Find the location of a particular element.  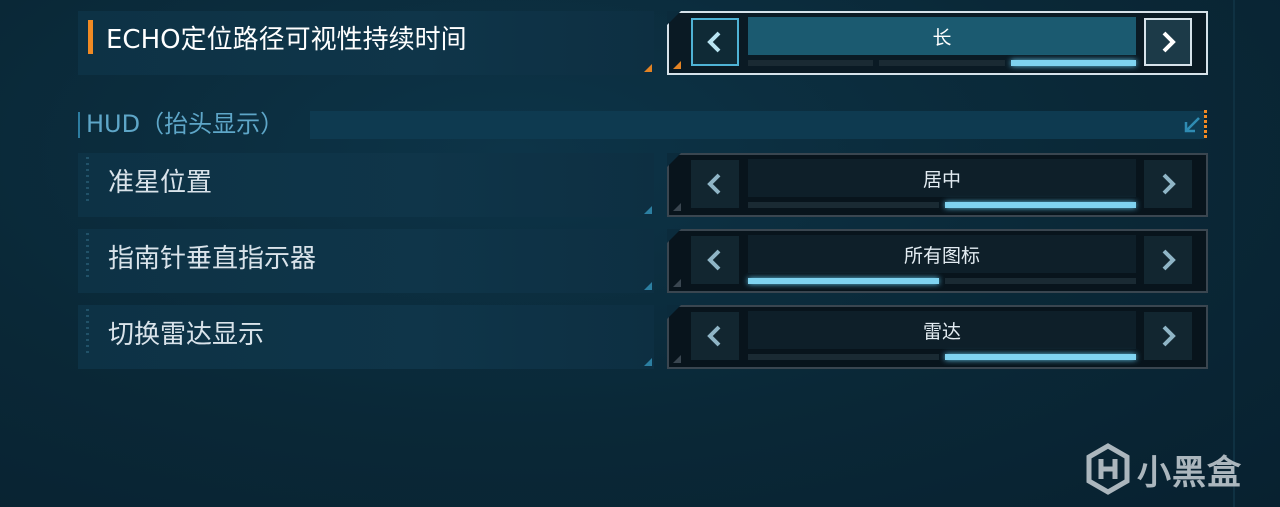

section-marker is located at coordinates (79, 125).